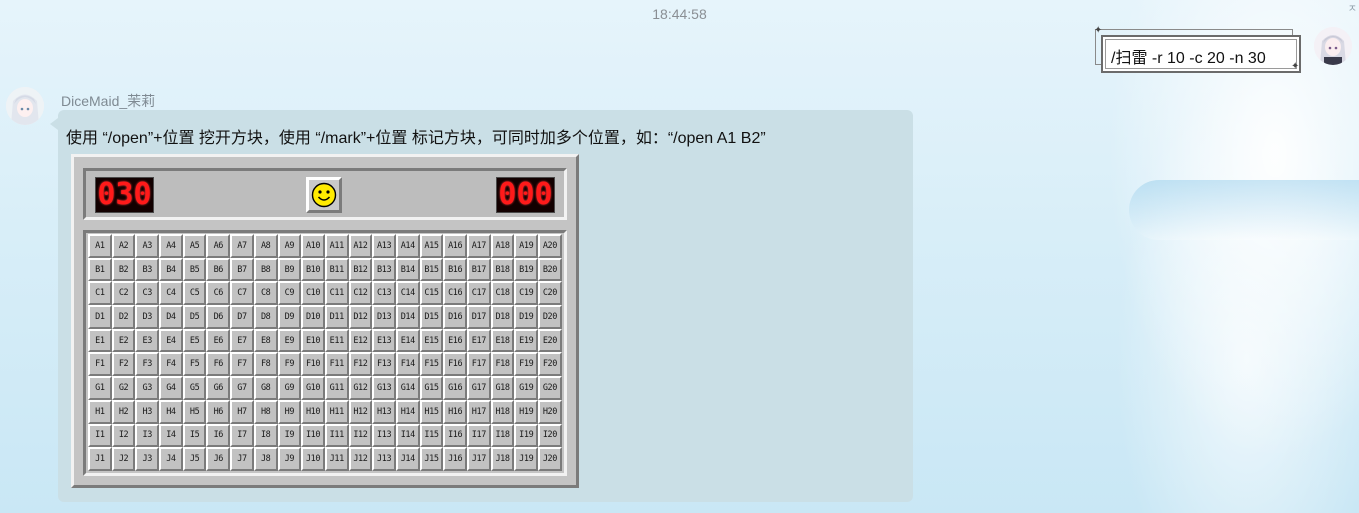 This screenshot has width=1359, height=513. Describe the element at coordinates (289, 459) in the screenshot. I see `minesweeper-cell: J9` at that location.